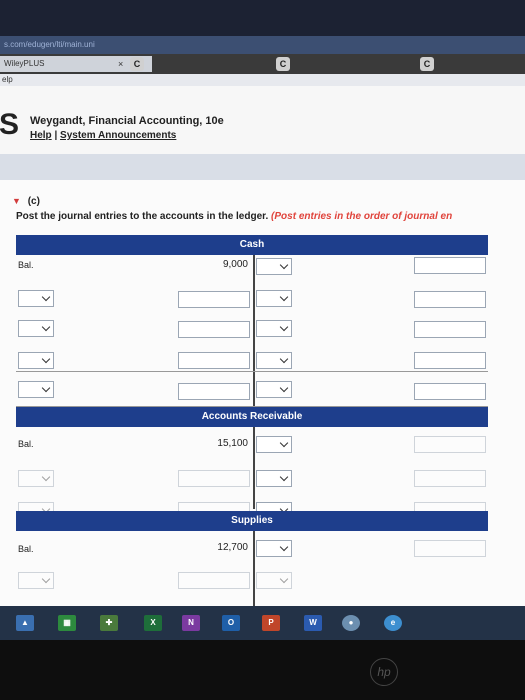 This screenshot has height=700, width=525. I want to click on taskbar: ▲ ▦ ✚ X N O P W ● e, so click(262, 623).